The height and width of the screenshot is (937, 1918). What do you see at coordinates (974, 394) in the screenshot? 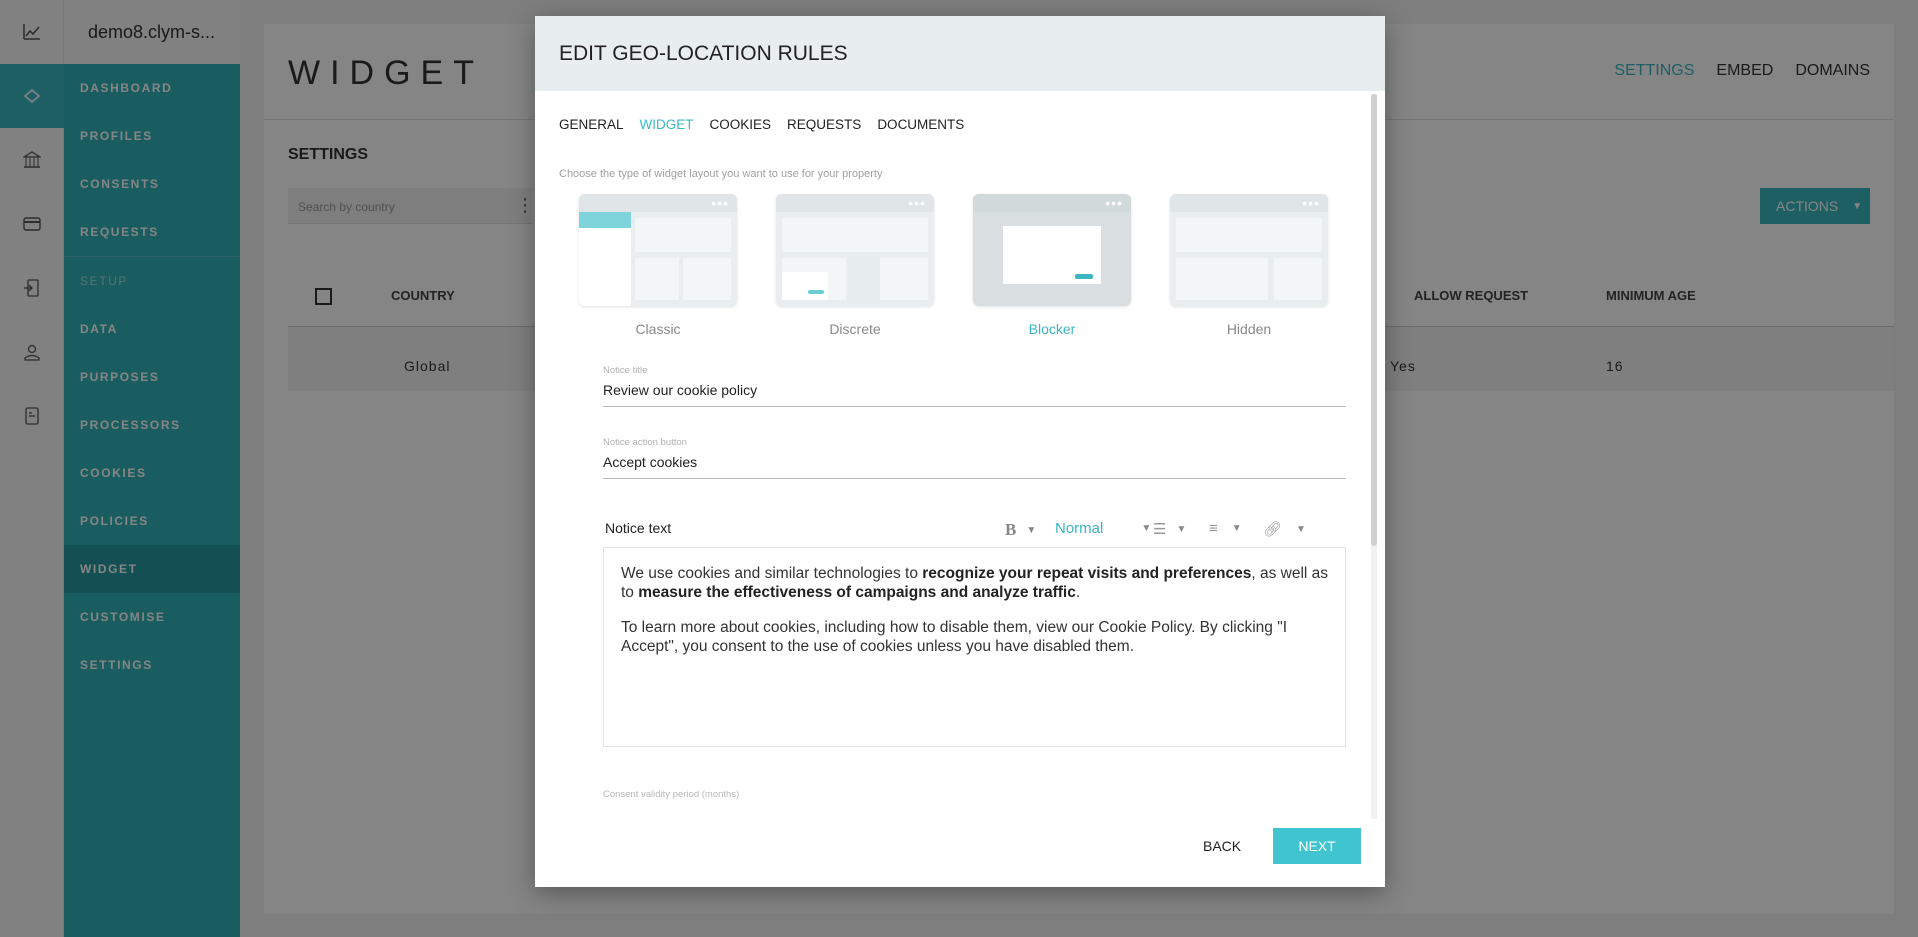
I see `notice-title-input: Review our cookie policy` at bounding box center [974, 394].